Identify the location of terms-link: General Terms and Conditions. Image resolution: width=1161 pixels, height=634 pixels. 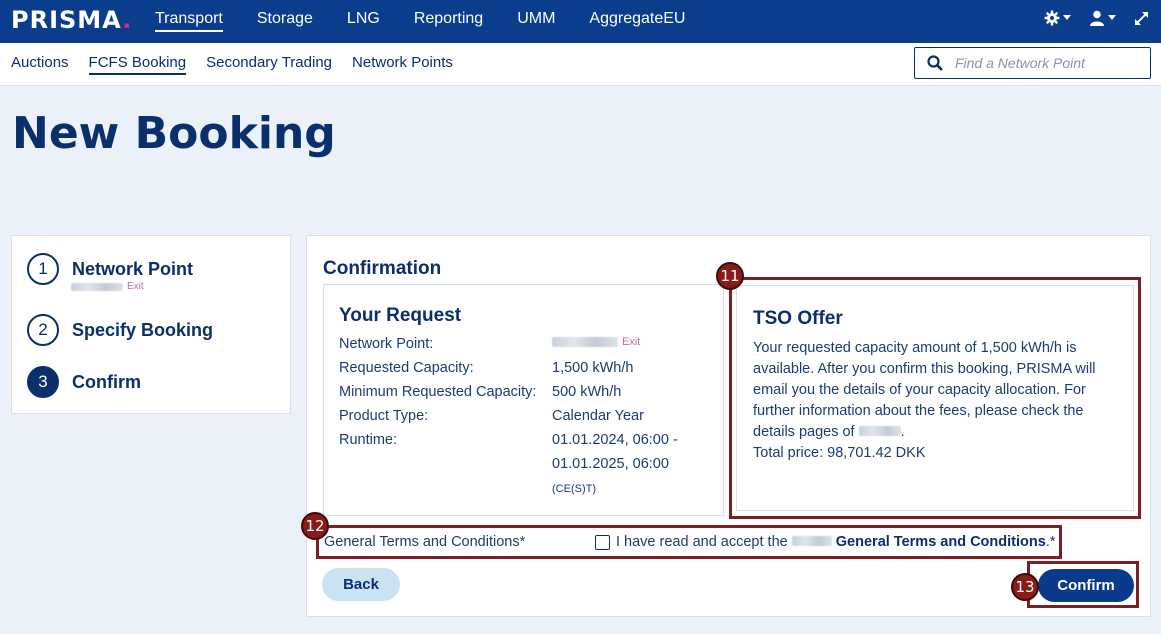
(941, 542).